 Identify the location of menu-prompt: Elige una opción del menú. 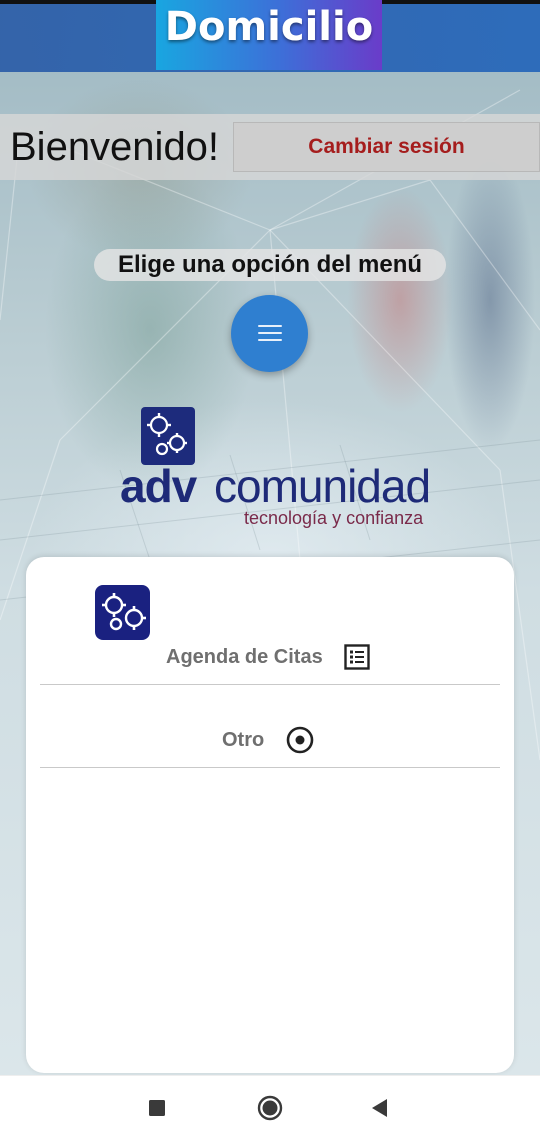
(270, 265).